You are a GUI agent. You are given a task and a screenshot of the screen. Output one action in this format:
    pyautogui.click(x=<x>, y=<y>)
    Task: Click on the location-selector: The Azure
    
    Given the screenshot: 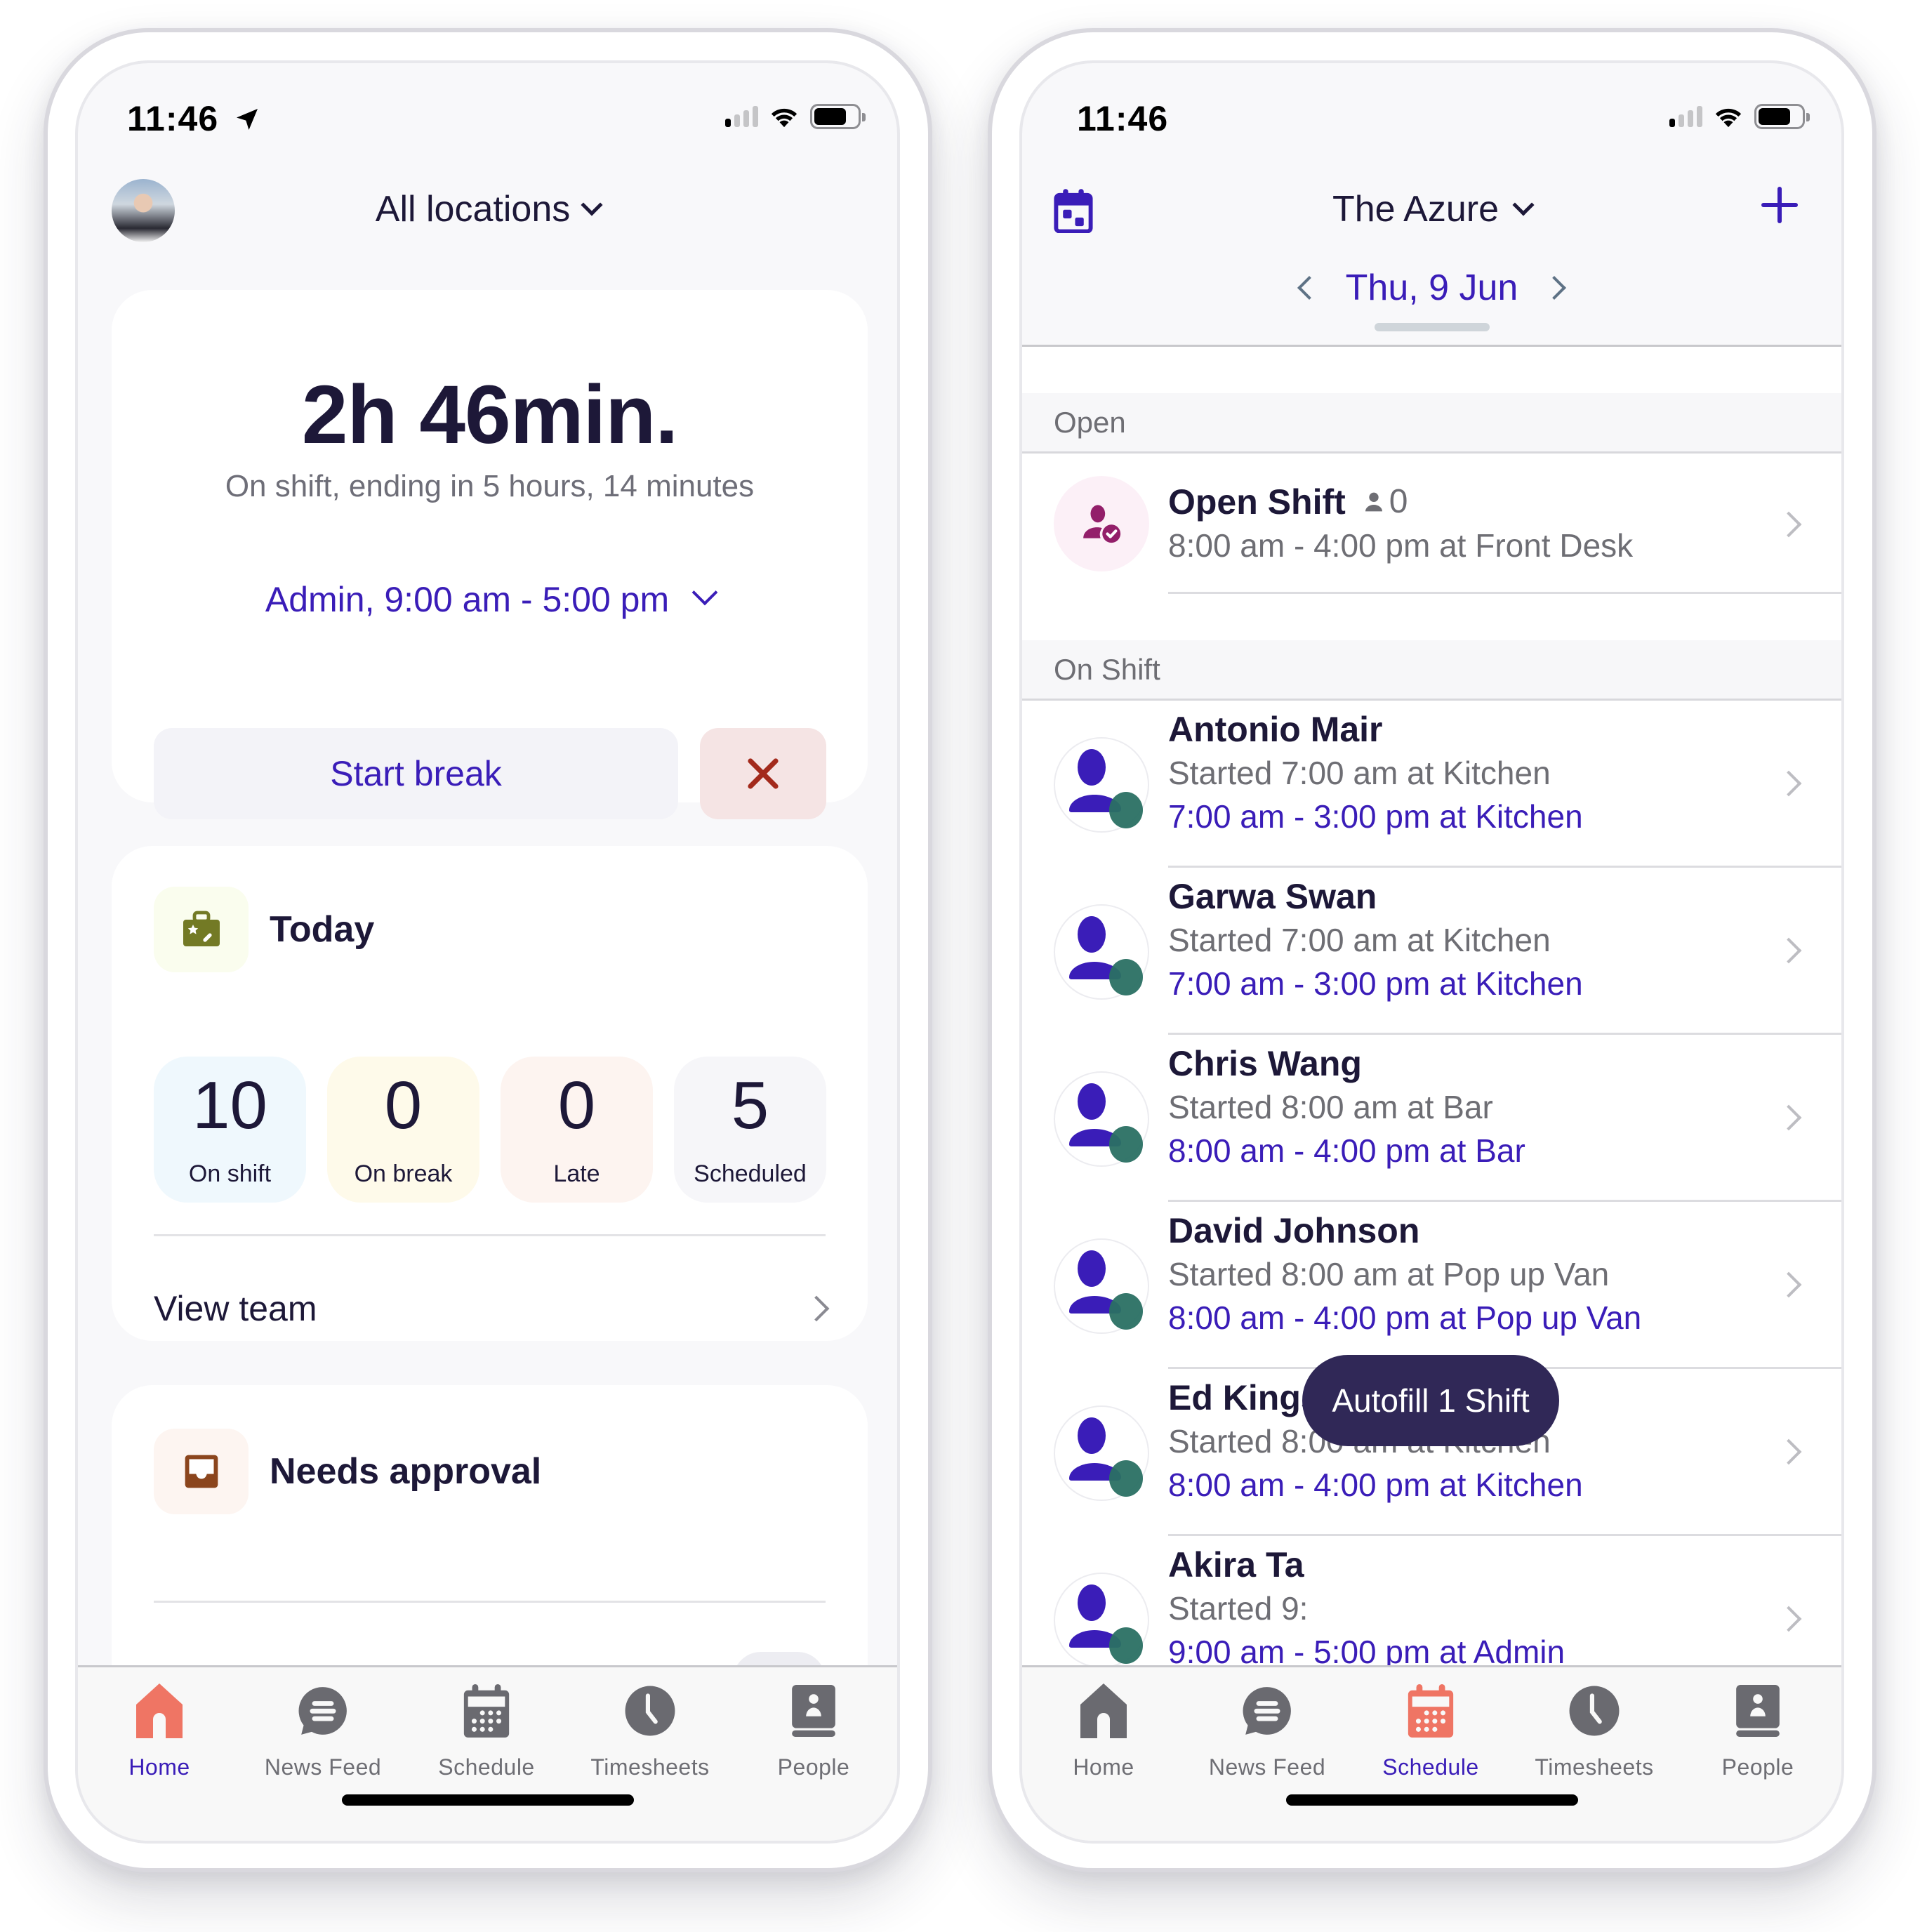 What is the action you would take?
    pyautogui.click(x=1431, y=209)
    